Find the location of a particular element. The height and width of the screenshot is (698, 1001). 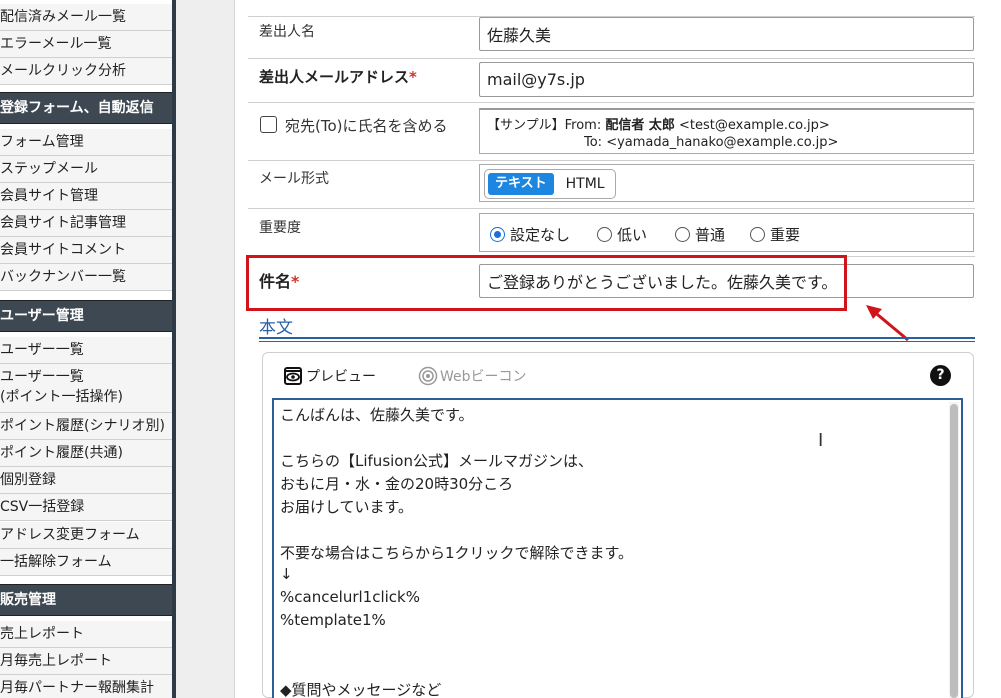

sidebar-item-form-management: フォーム管理 is located at coordinates (86, 142).